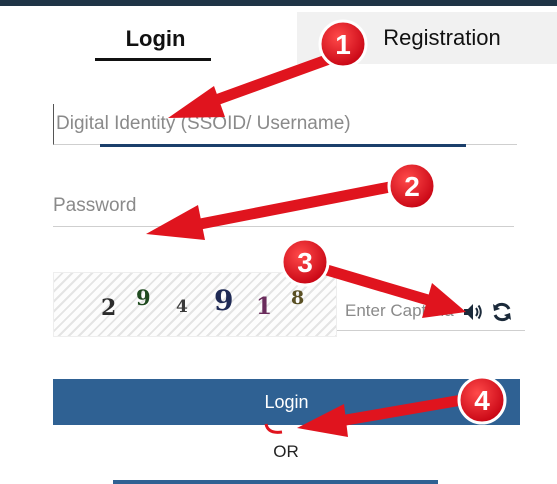 This screenshot has height=484, width=557. What do you see at coordinates (286, 402) in the screenshot?
I see `login-button: Login` at bounding box center [286, 402].